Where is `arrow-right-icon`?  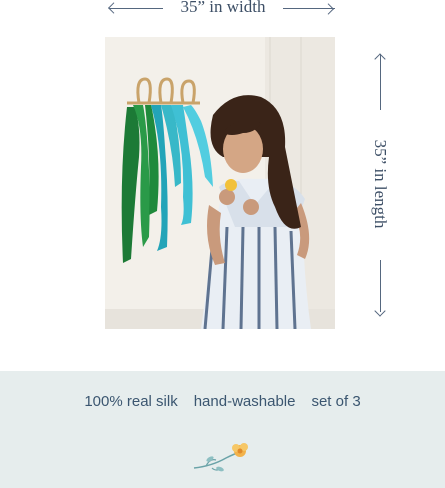
arrow-right-icon is located at coordinates (328, 9).